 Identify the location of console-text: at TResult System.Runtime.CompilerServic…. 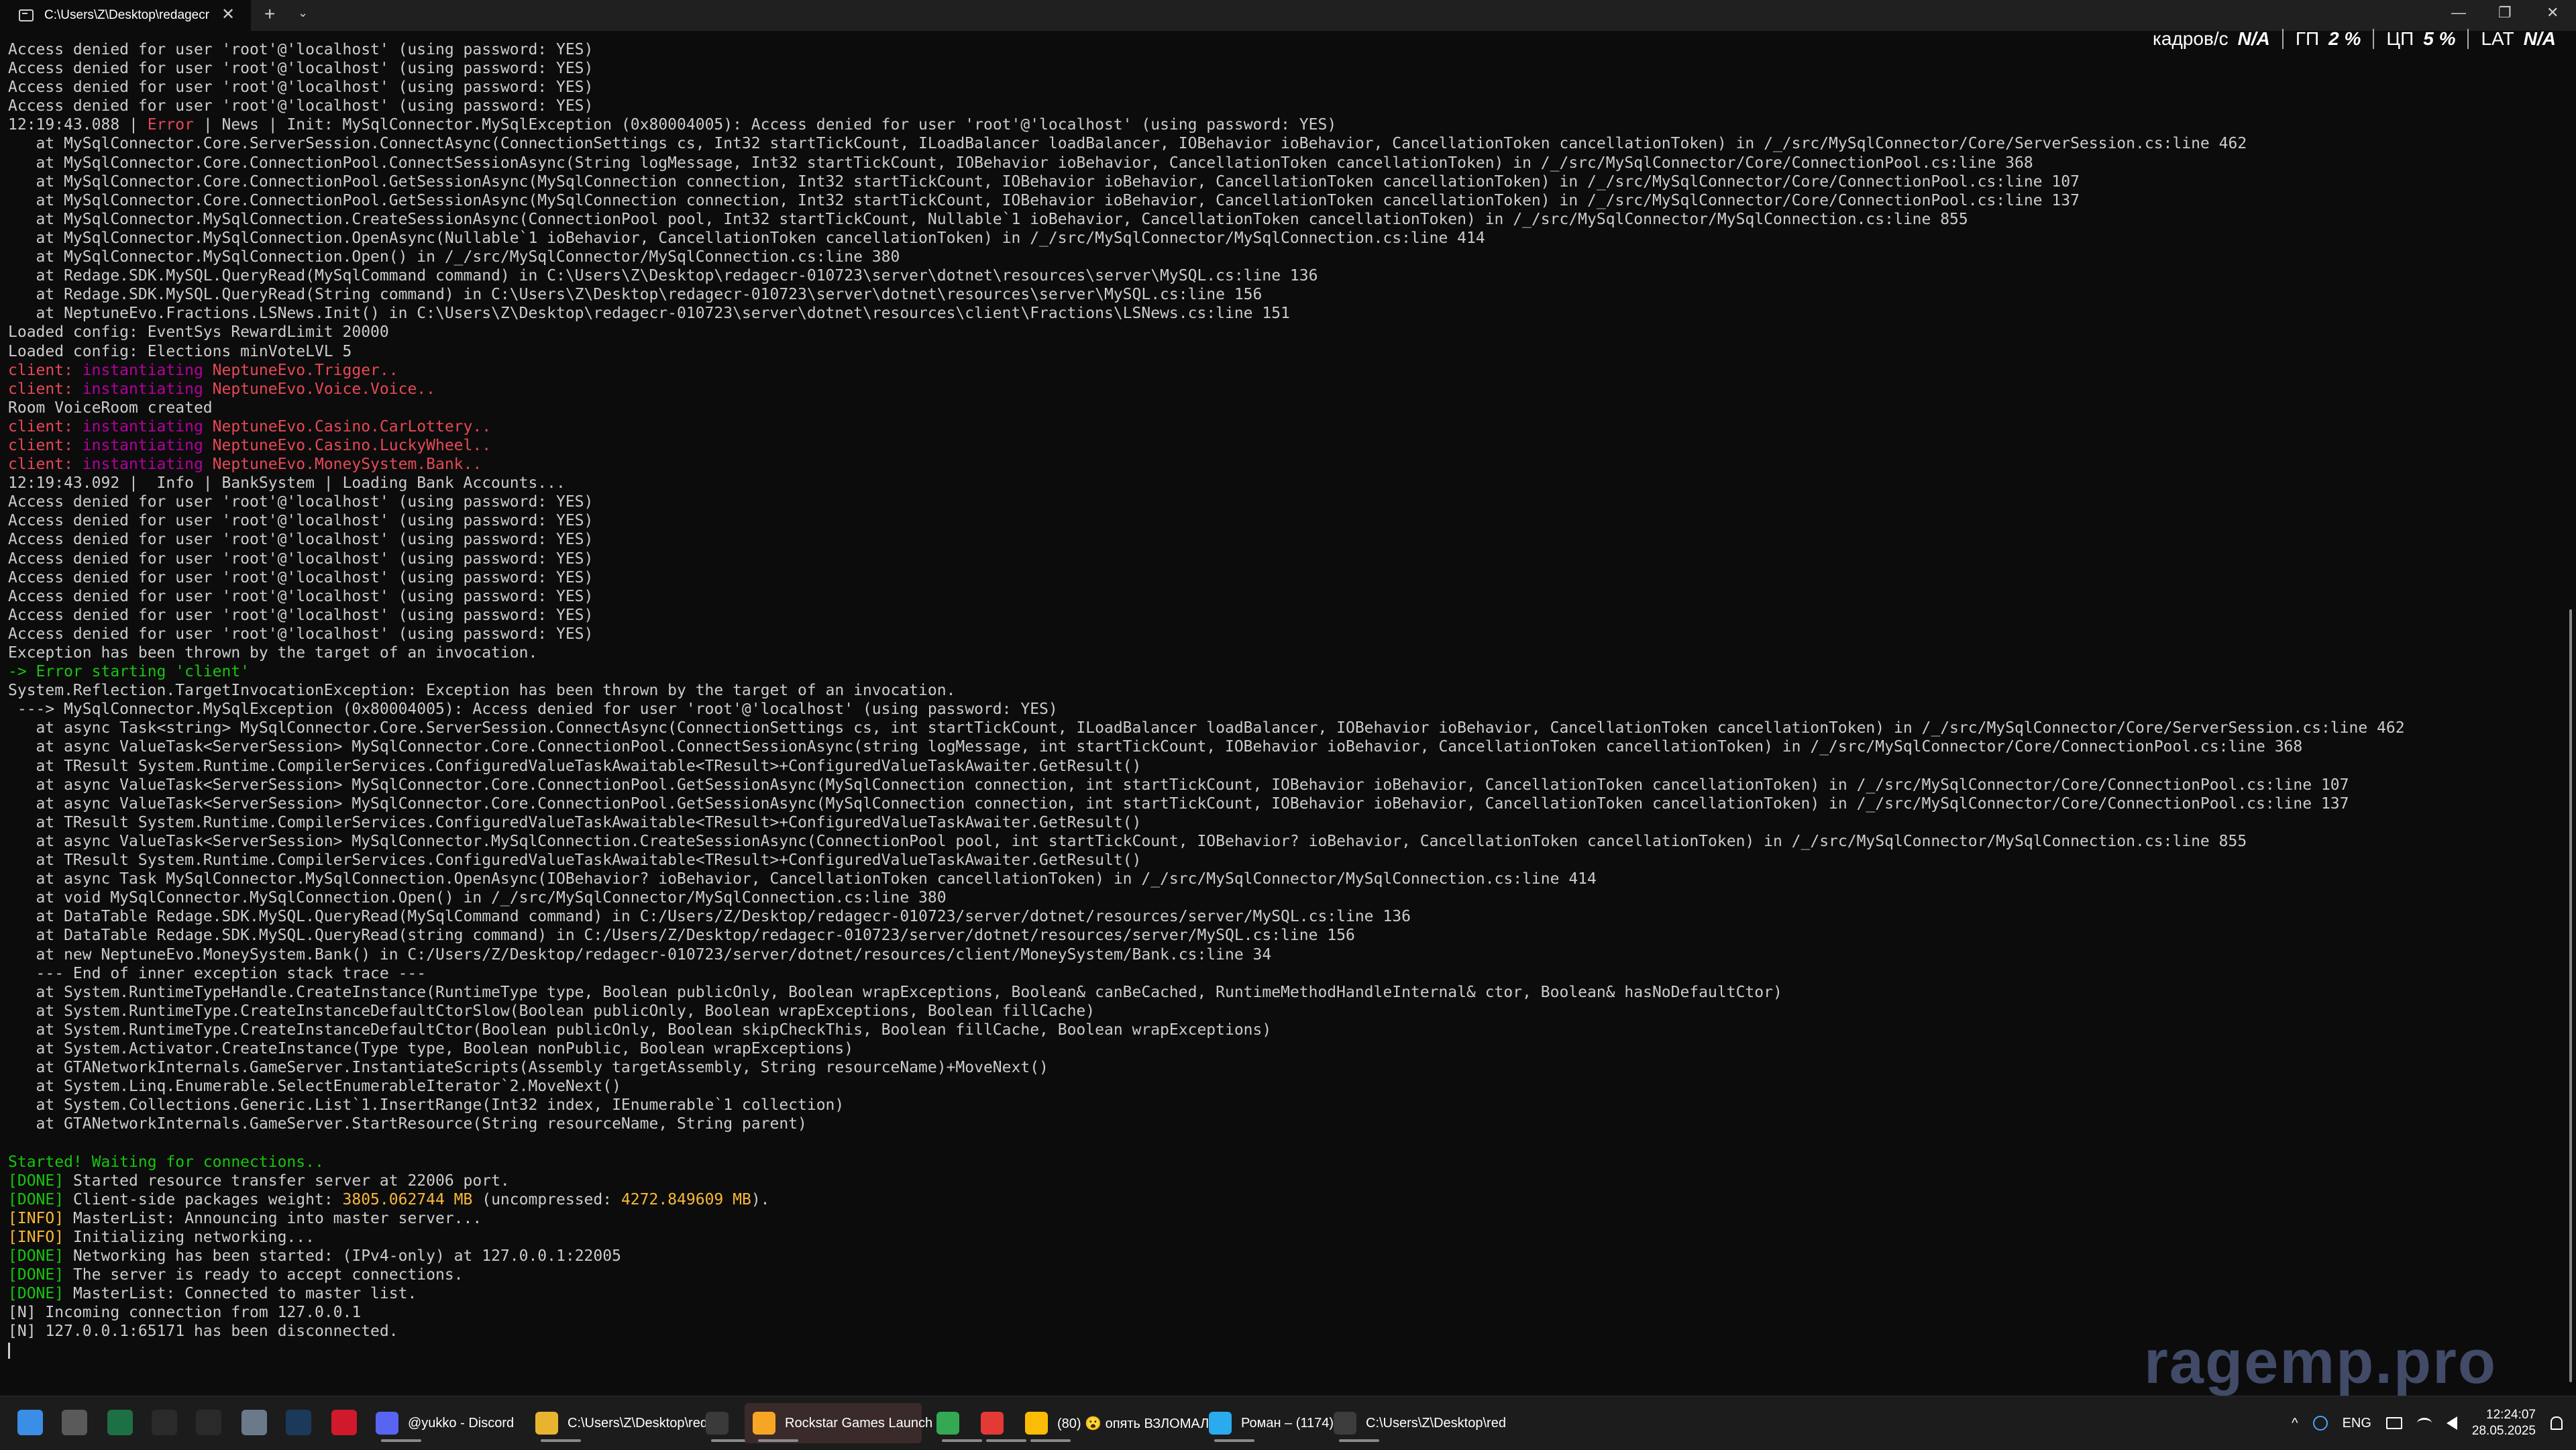
(575, 822).